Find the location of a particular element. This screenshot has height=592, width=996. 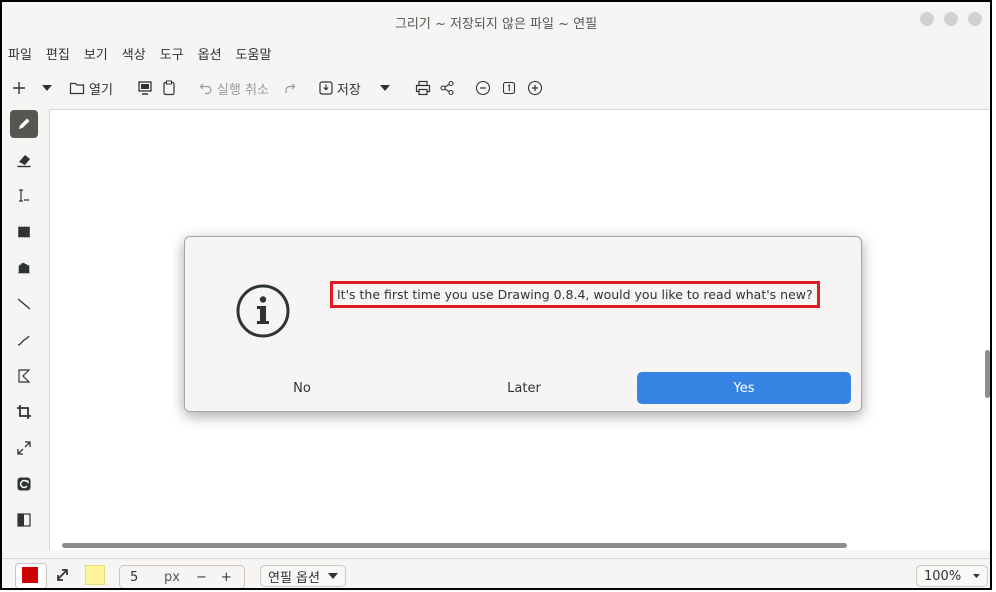

zoom-dropdown: 100% is located at coordinates (952, 576).